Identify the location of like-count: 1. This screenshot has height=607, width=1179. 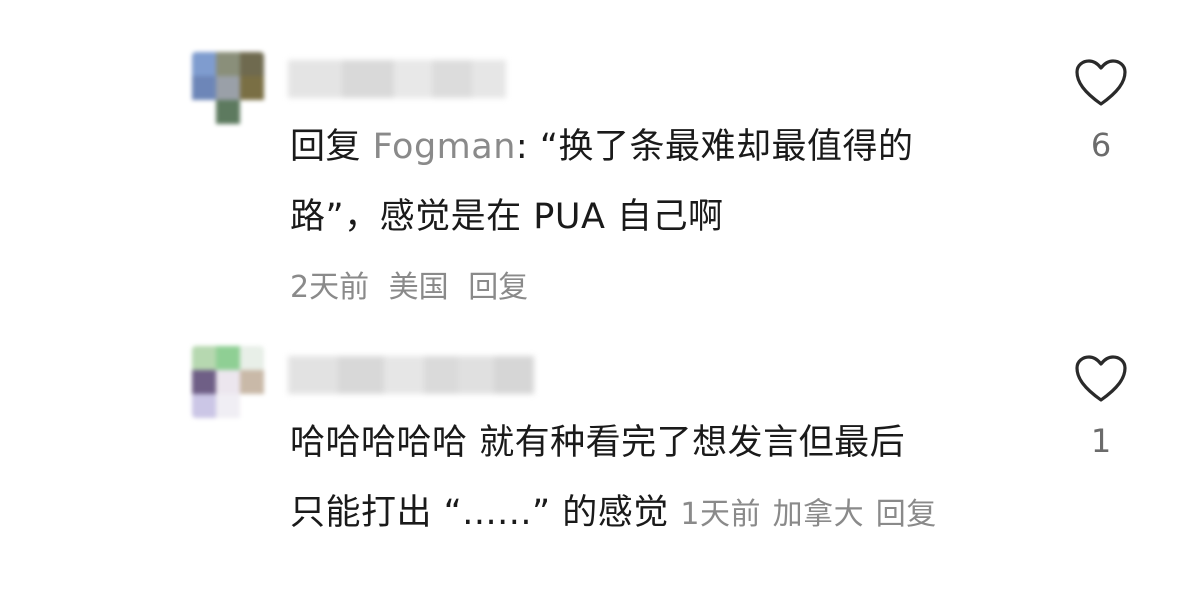
(1101, 441).